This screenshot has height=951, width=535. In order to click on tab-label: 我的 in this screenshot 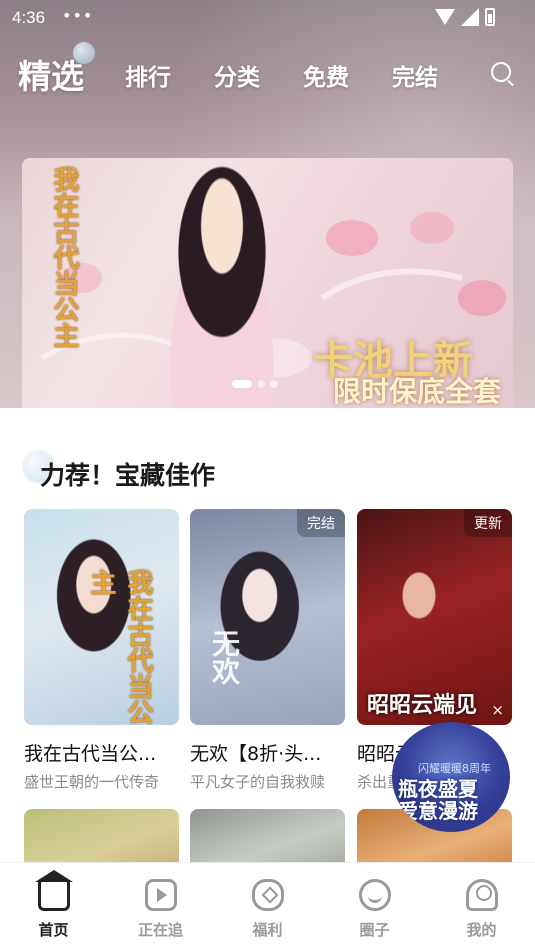, I will do `click(481, 930)`.